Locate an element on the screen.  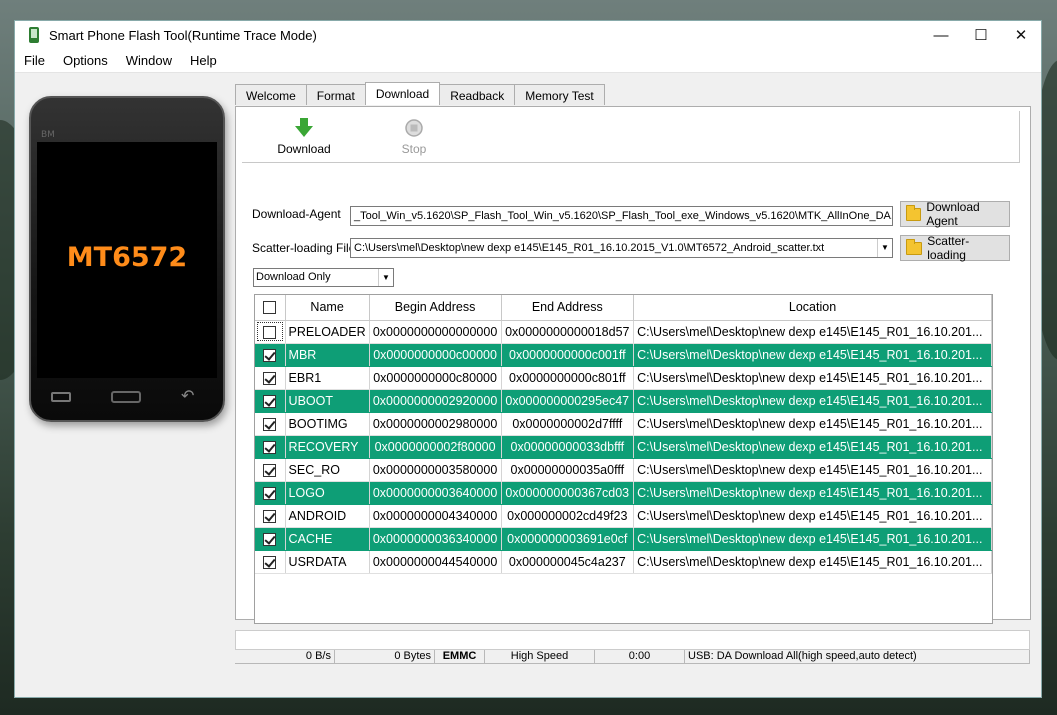
cell-name: BOOTIMG is located at coordinates (327, 424).